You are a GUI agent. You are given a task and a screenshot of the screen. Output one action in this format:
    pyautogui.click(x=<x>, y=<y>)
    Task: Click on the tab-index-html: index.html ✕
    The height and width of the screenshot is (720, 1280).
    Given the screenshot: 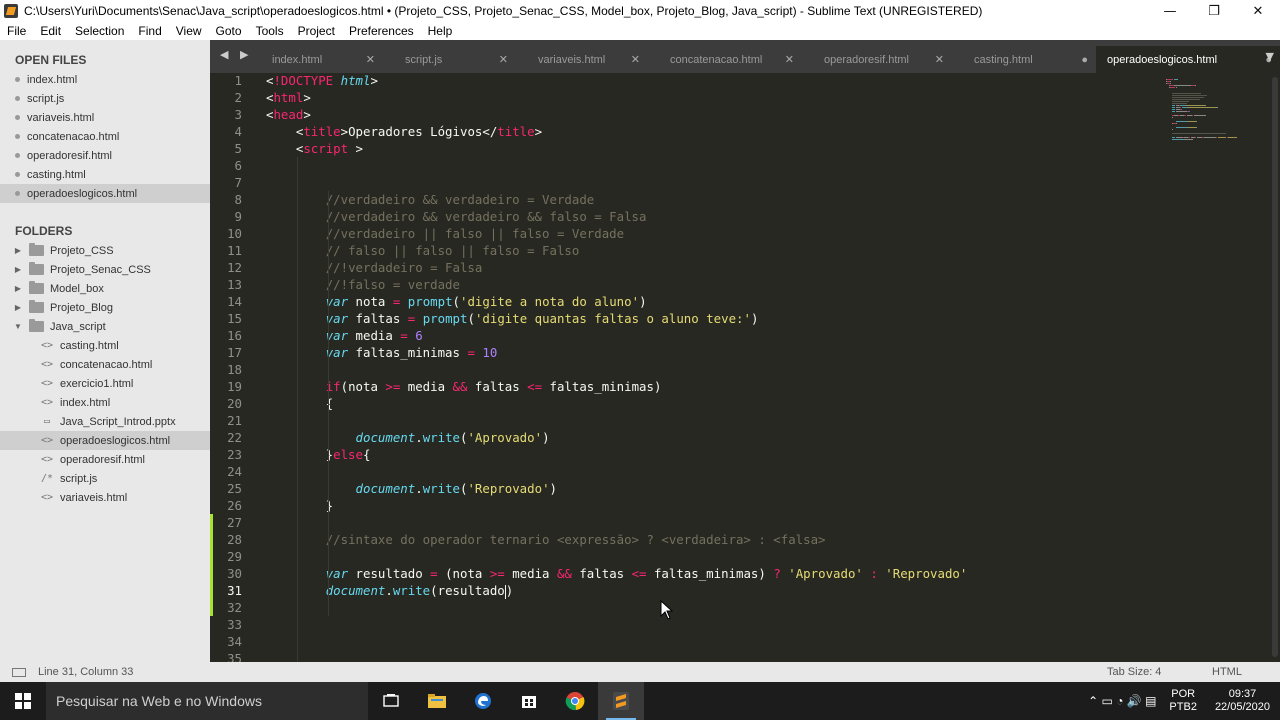 What is the action you would take?
    pyautogui.click(x=316, y=59)
    